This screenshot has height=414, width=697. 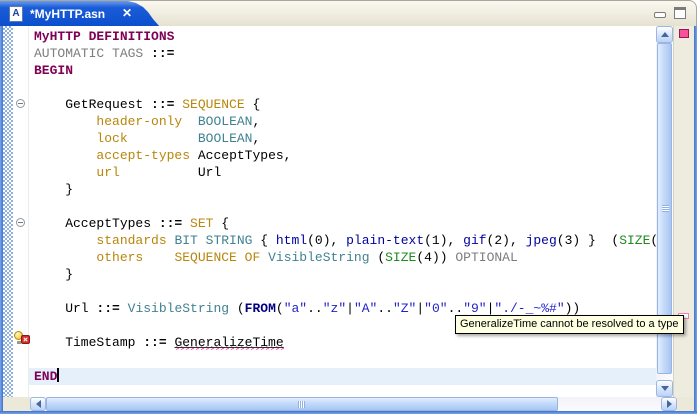 I want to click on view-edge-hatch, so click(x=8, y=211).